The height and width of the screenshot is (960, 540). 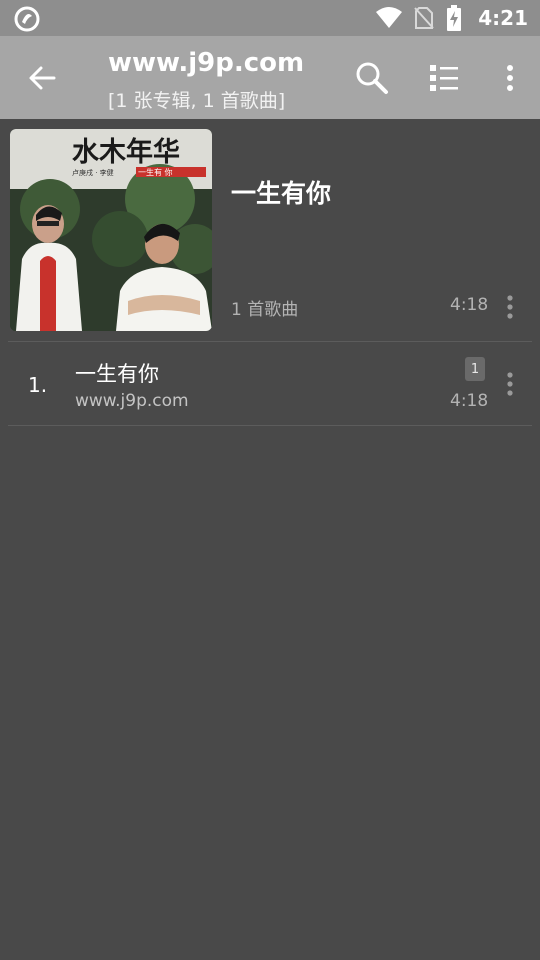 I want to click on search-icon, so click(x=372, y=78).